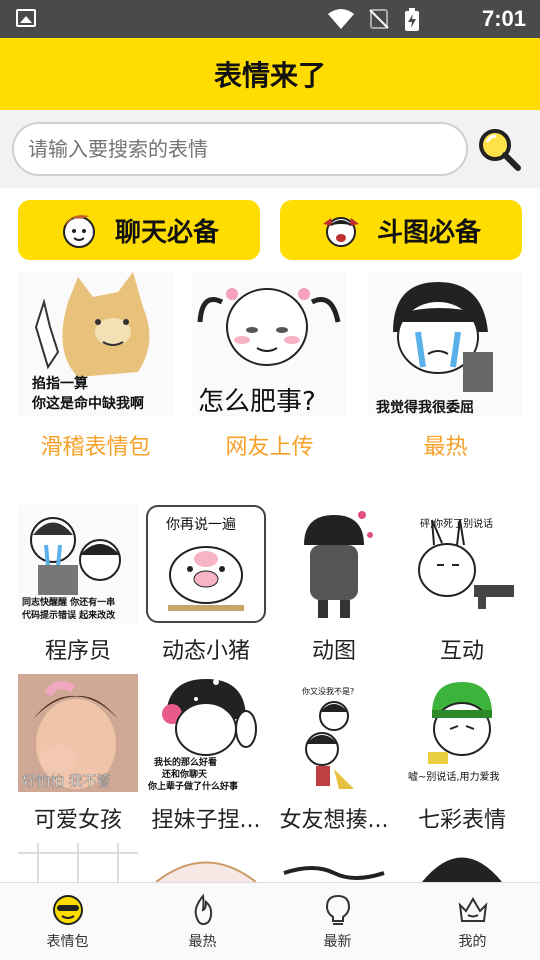  I want to click on hot-image-text: 我觉得我很委屈, so click(425, 407).